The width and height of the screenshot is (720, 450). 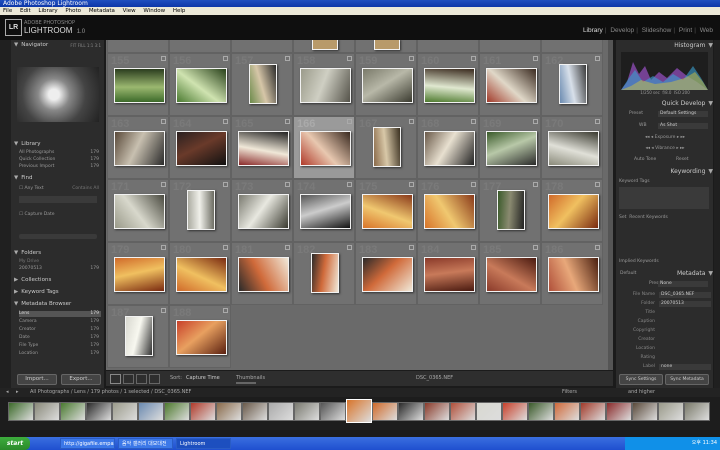 What do you see at coordinates (47, 11) in the screenshot?
I see `menu-library: Library` at bounding box center [47, 11].